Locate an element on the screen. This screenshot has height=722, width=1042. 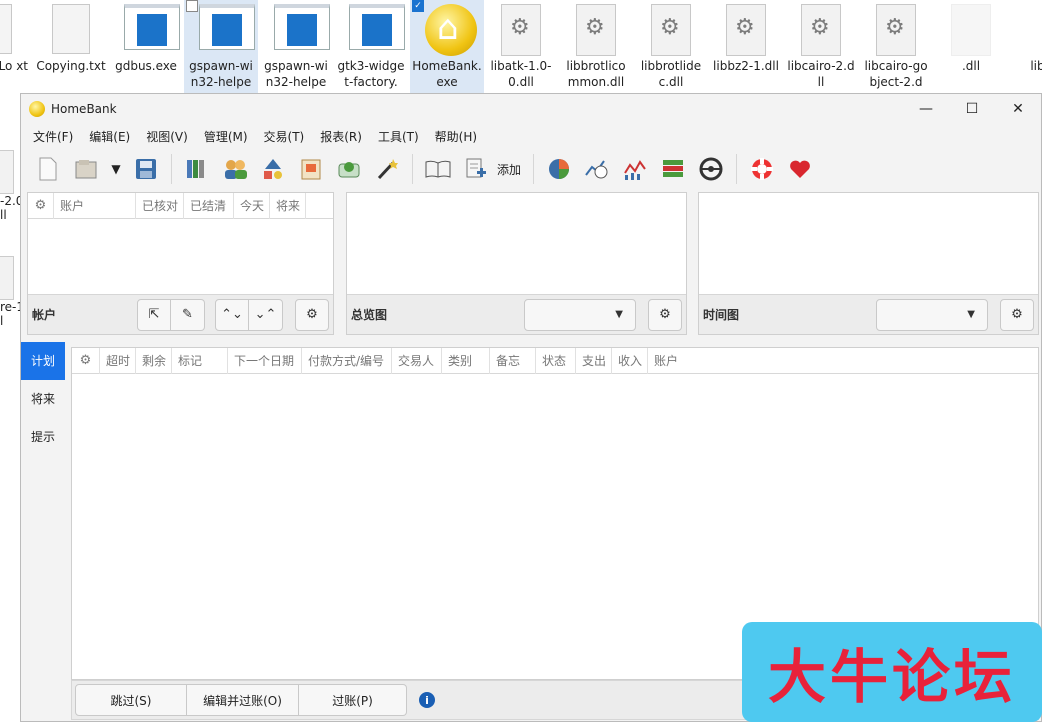
select-checkbox is located at coordinates (192, 6).